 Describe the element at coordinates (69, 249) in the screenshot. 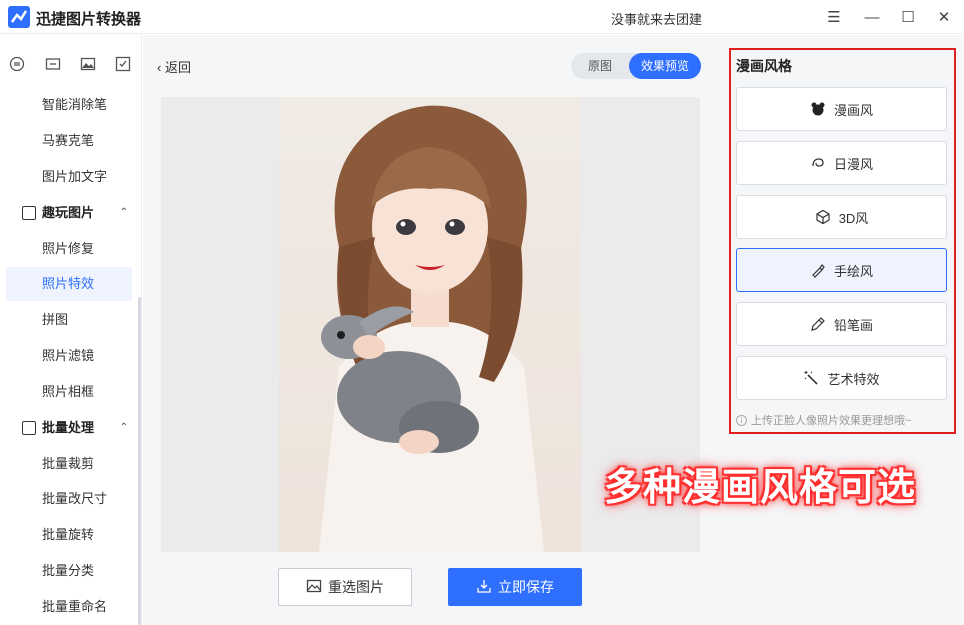

I see `sidebar-item-photo-repair: 照片修复` at that location.